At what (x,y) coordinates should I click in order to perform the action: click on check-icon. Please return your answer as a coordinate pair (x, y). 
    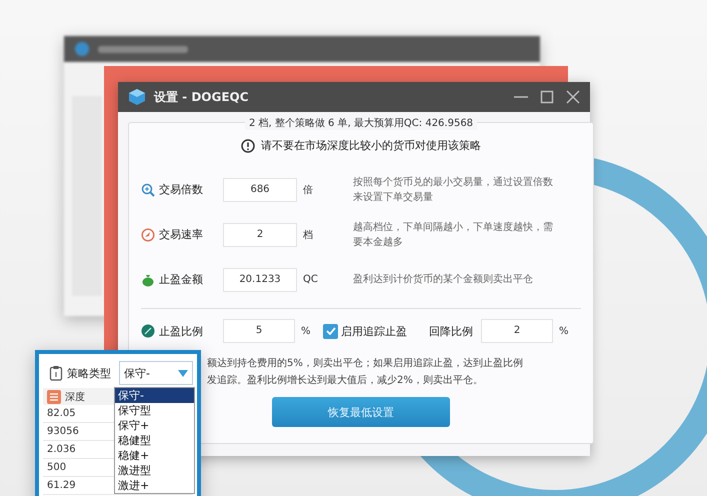
    Looking at the image, I should click on (331, 331).